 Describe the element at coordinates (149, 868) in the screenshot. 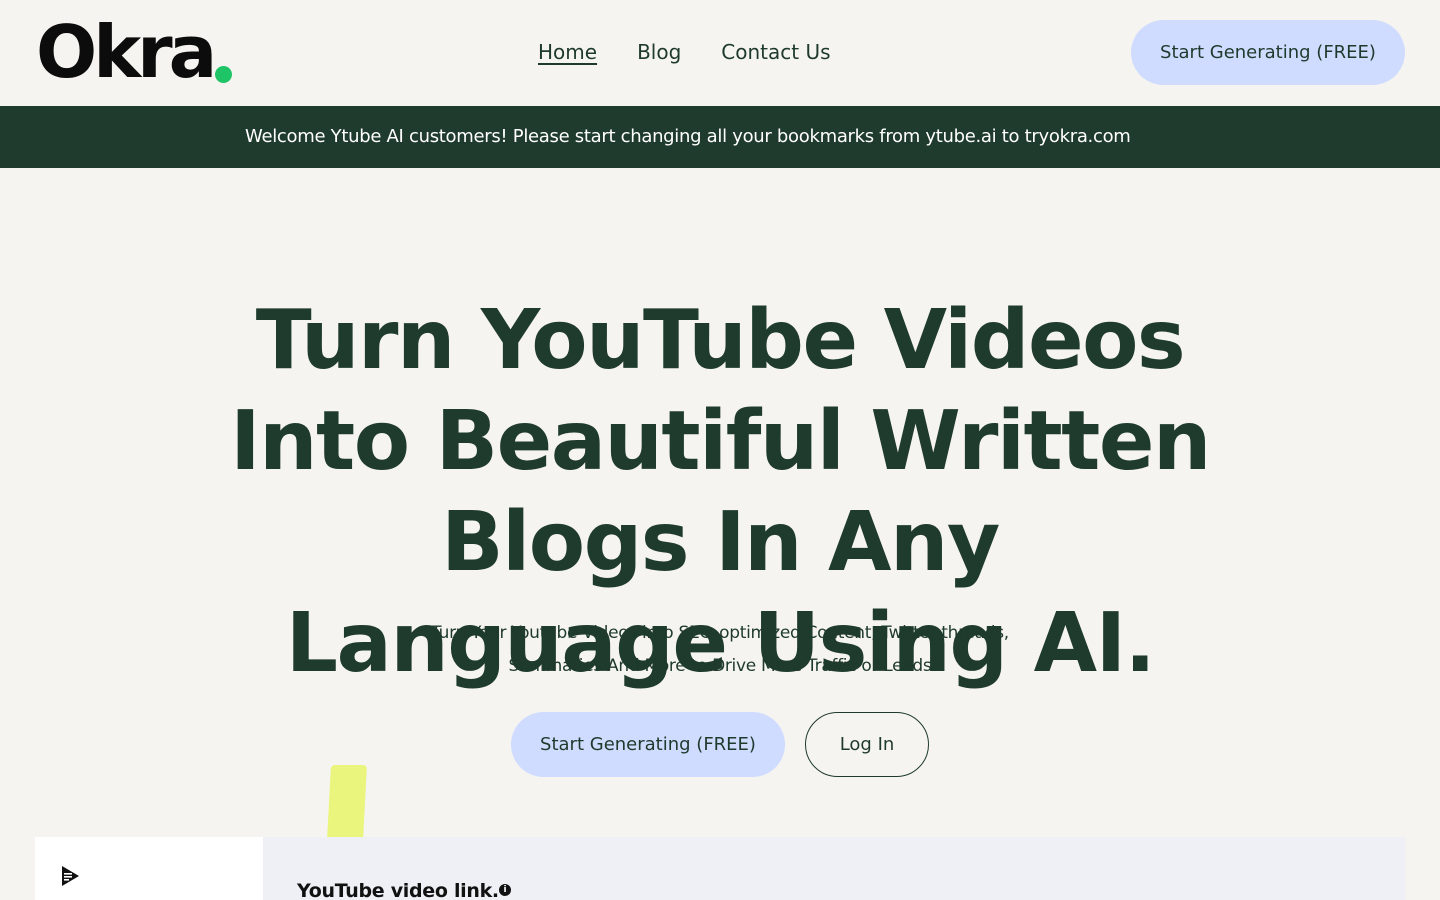

I see `app-preview-sidebar` at that location.